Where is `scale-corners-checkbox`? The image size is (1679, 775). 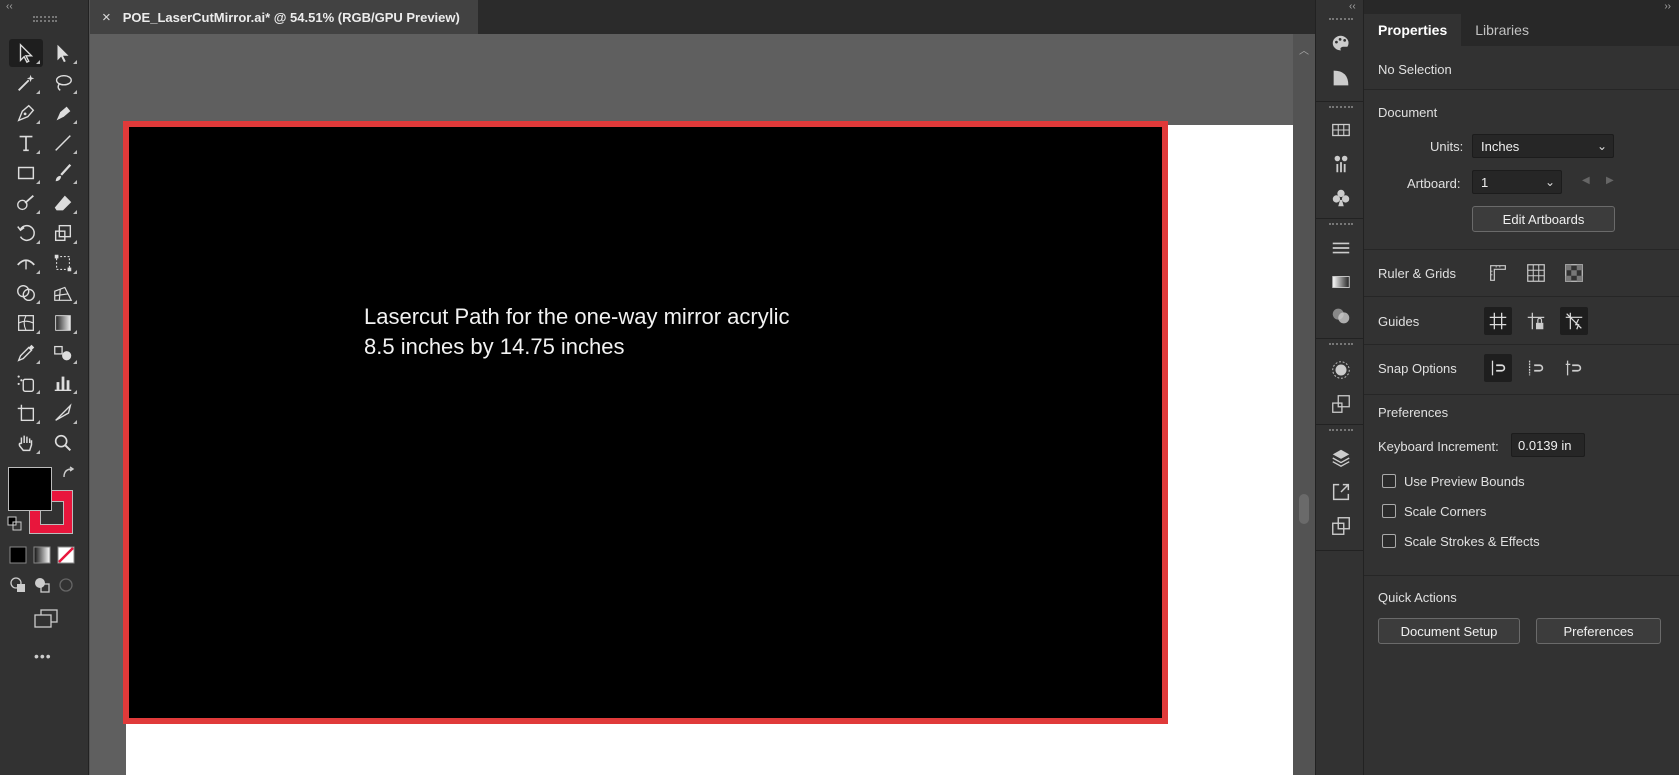
scale-corners-checkbox is located at coordinates (1389, 511).